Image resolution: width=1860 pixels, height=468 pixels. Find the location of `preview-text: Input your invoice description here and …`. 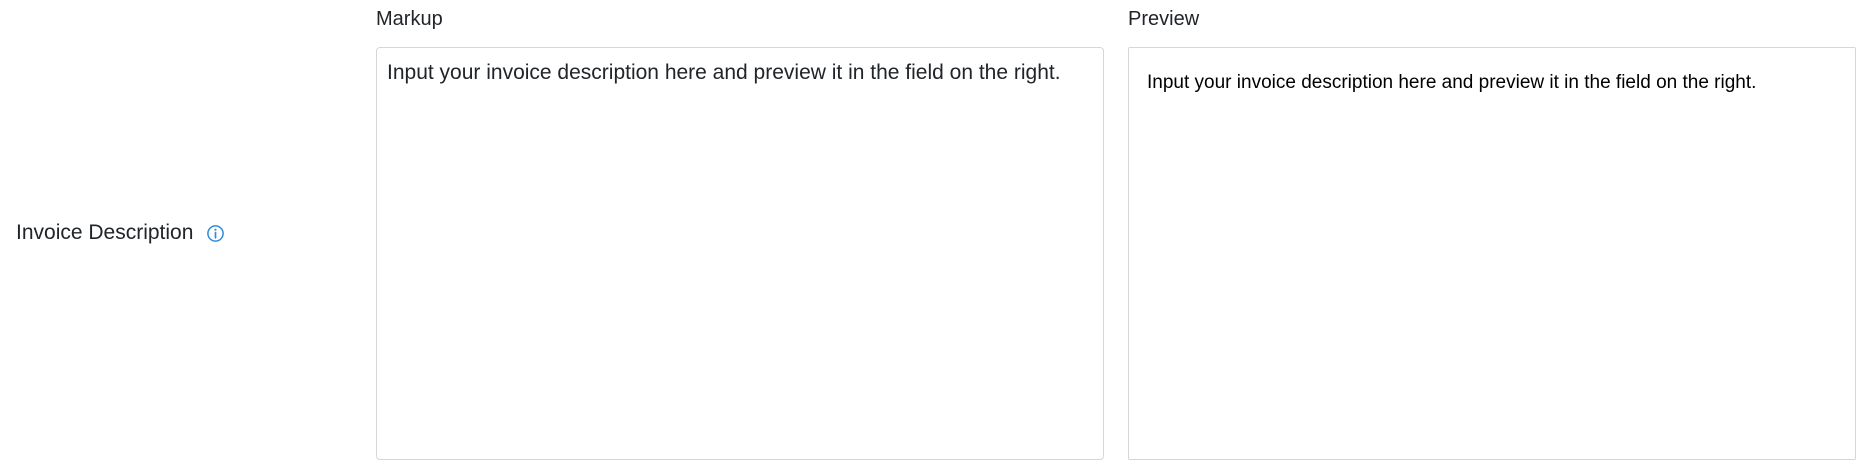

preview-text: Input your invoice description here and … is located at coordinates (1452, 82).